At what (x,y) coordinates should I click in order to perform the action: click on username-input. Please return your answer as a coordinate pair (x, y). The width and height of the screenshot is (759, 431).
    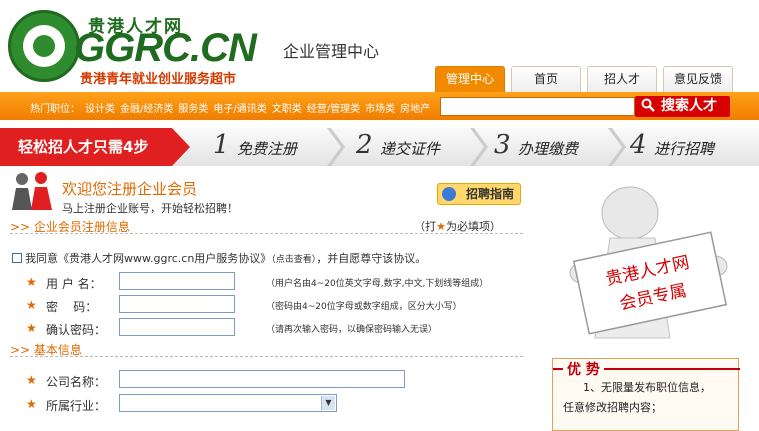
    Looking at the image, I should click on (177, 281).